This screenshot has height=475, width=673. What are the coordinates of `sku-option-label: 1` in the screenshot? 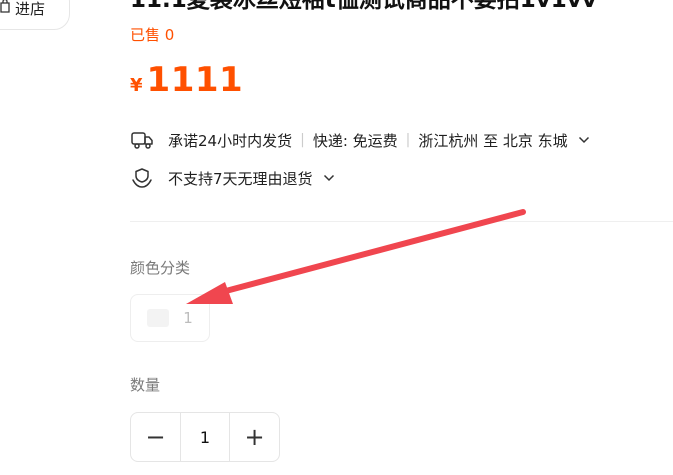 It's located at (188, 318).